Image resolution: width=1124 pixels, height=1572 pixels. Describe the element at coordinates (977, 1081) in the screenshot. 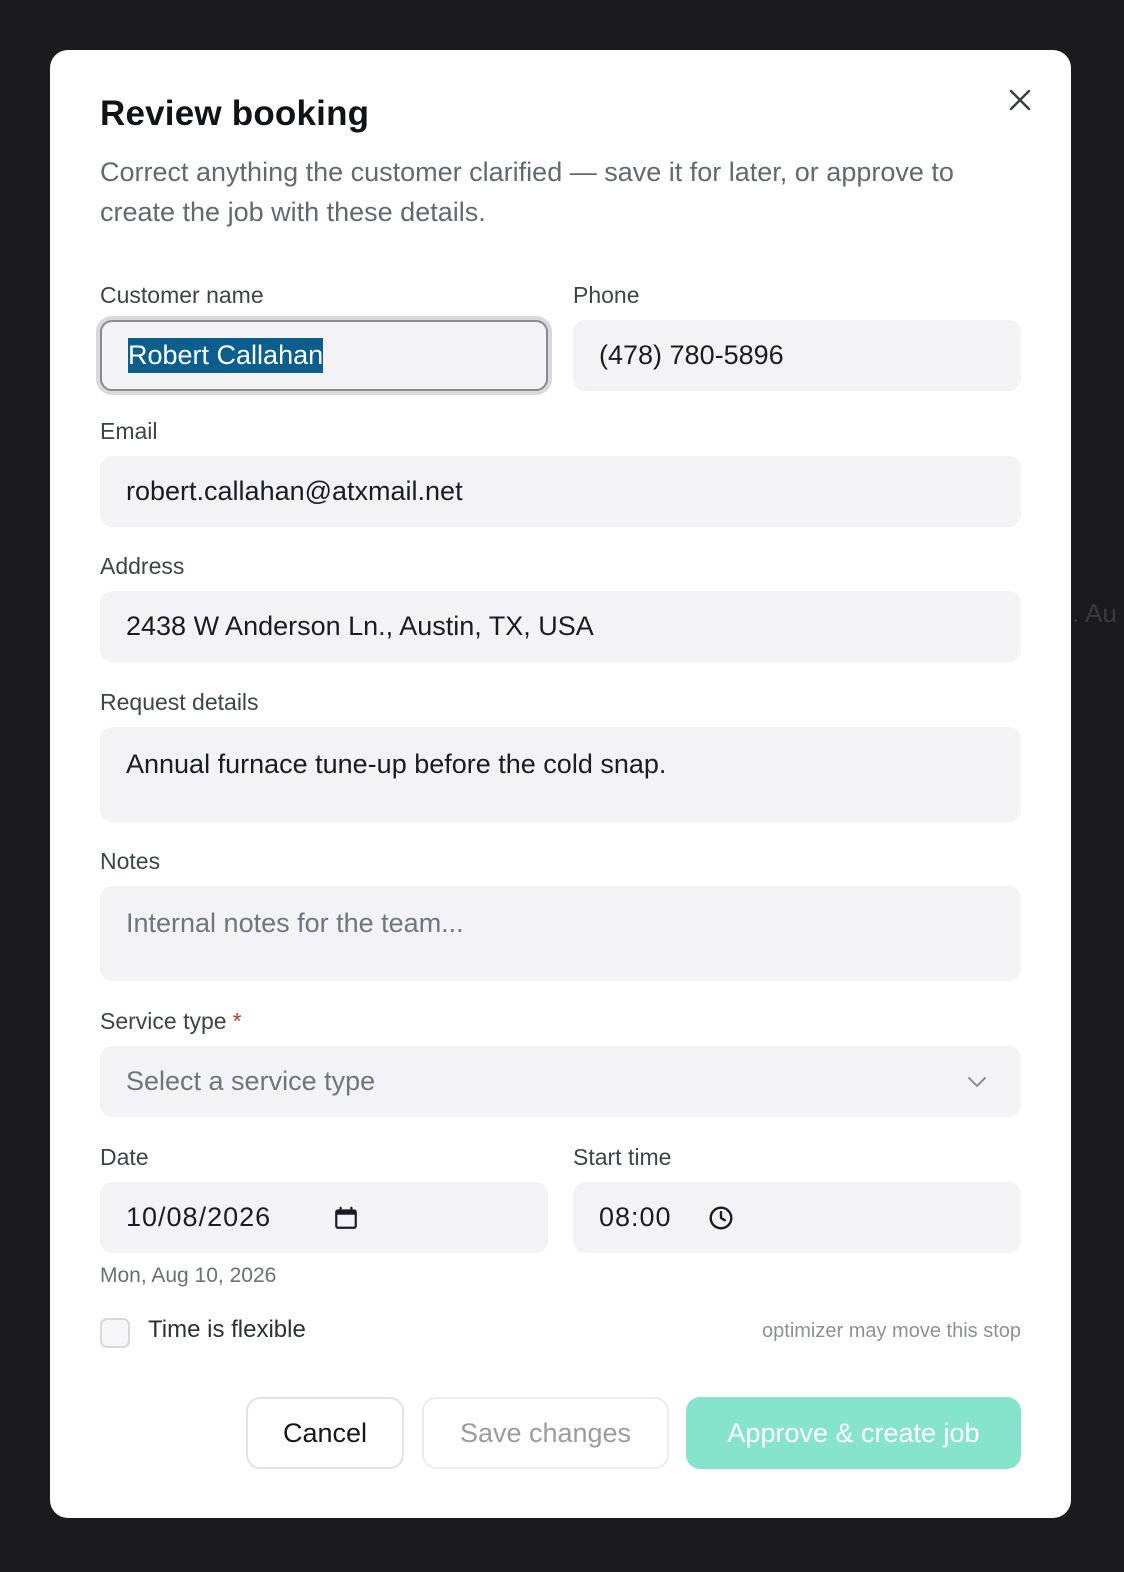

I see `chevron-down-icon` at that location.